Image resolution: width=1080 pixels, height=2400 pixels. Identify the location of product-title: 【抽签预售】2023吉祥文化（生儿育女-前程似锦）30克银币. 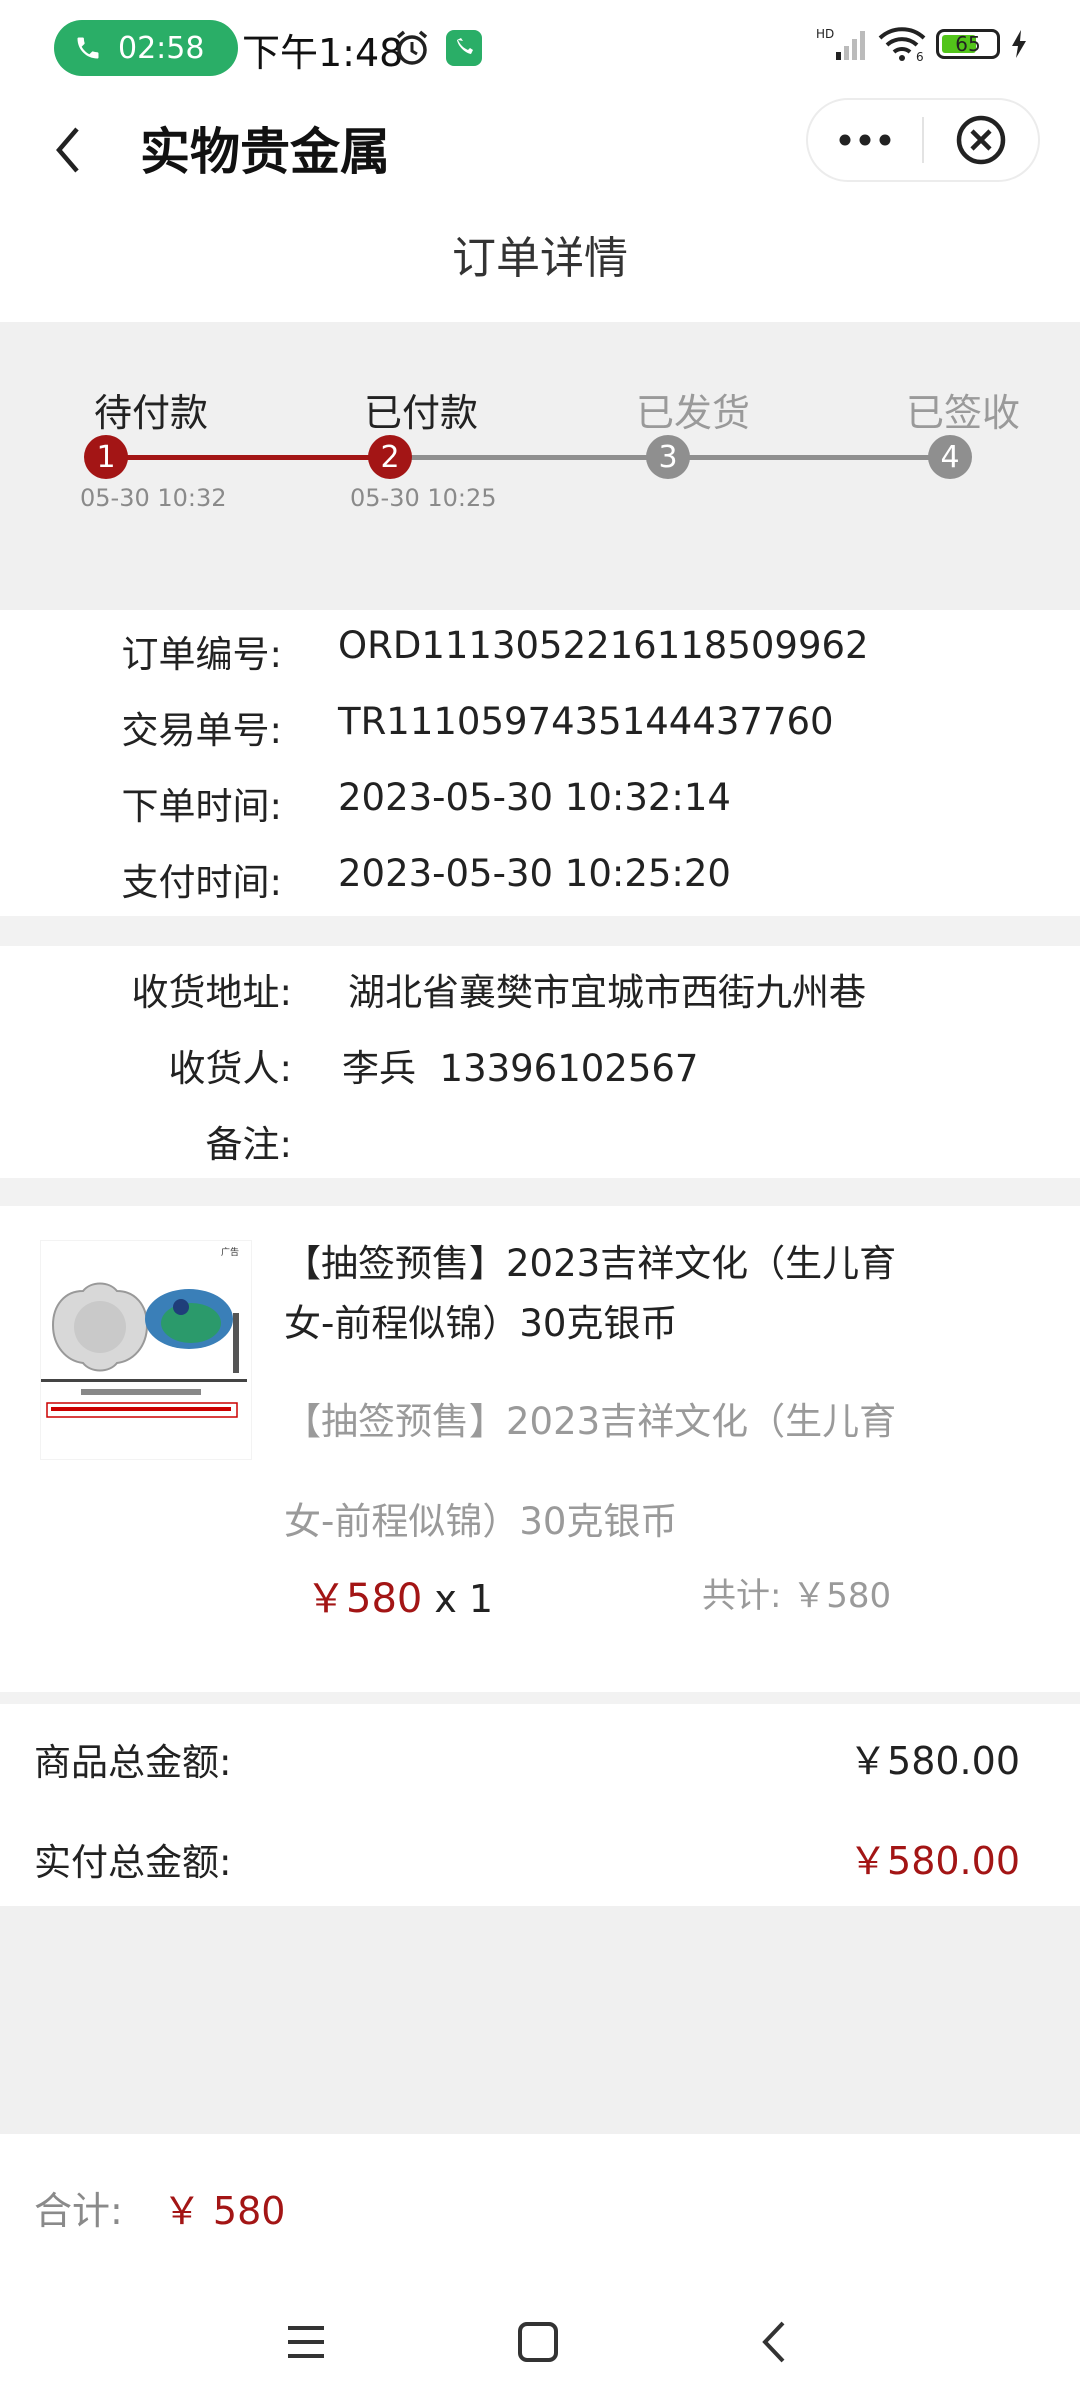
(614, 1294).